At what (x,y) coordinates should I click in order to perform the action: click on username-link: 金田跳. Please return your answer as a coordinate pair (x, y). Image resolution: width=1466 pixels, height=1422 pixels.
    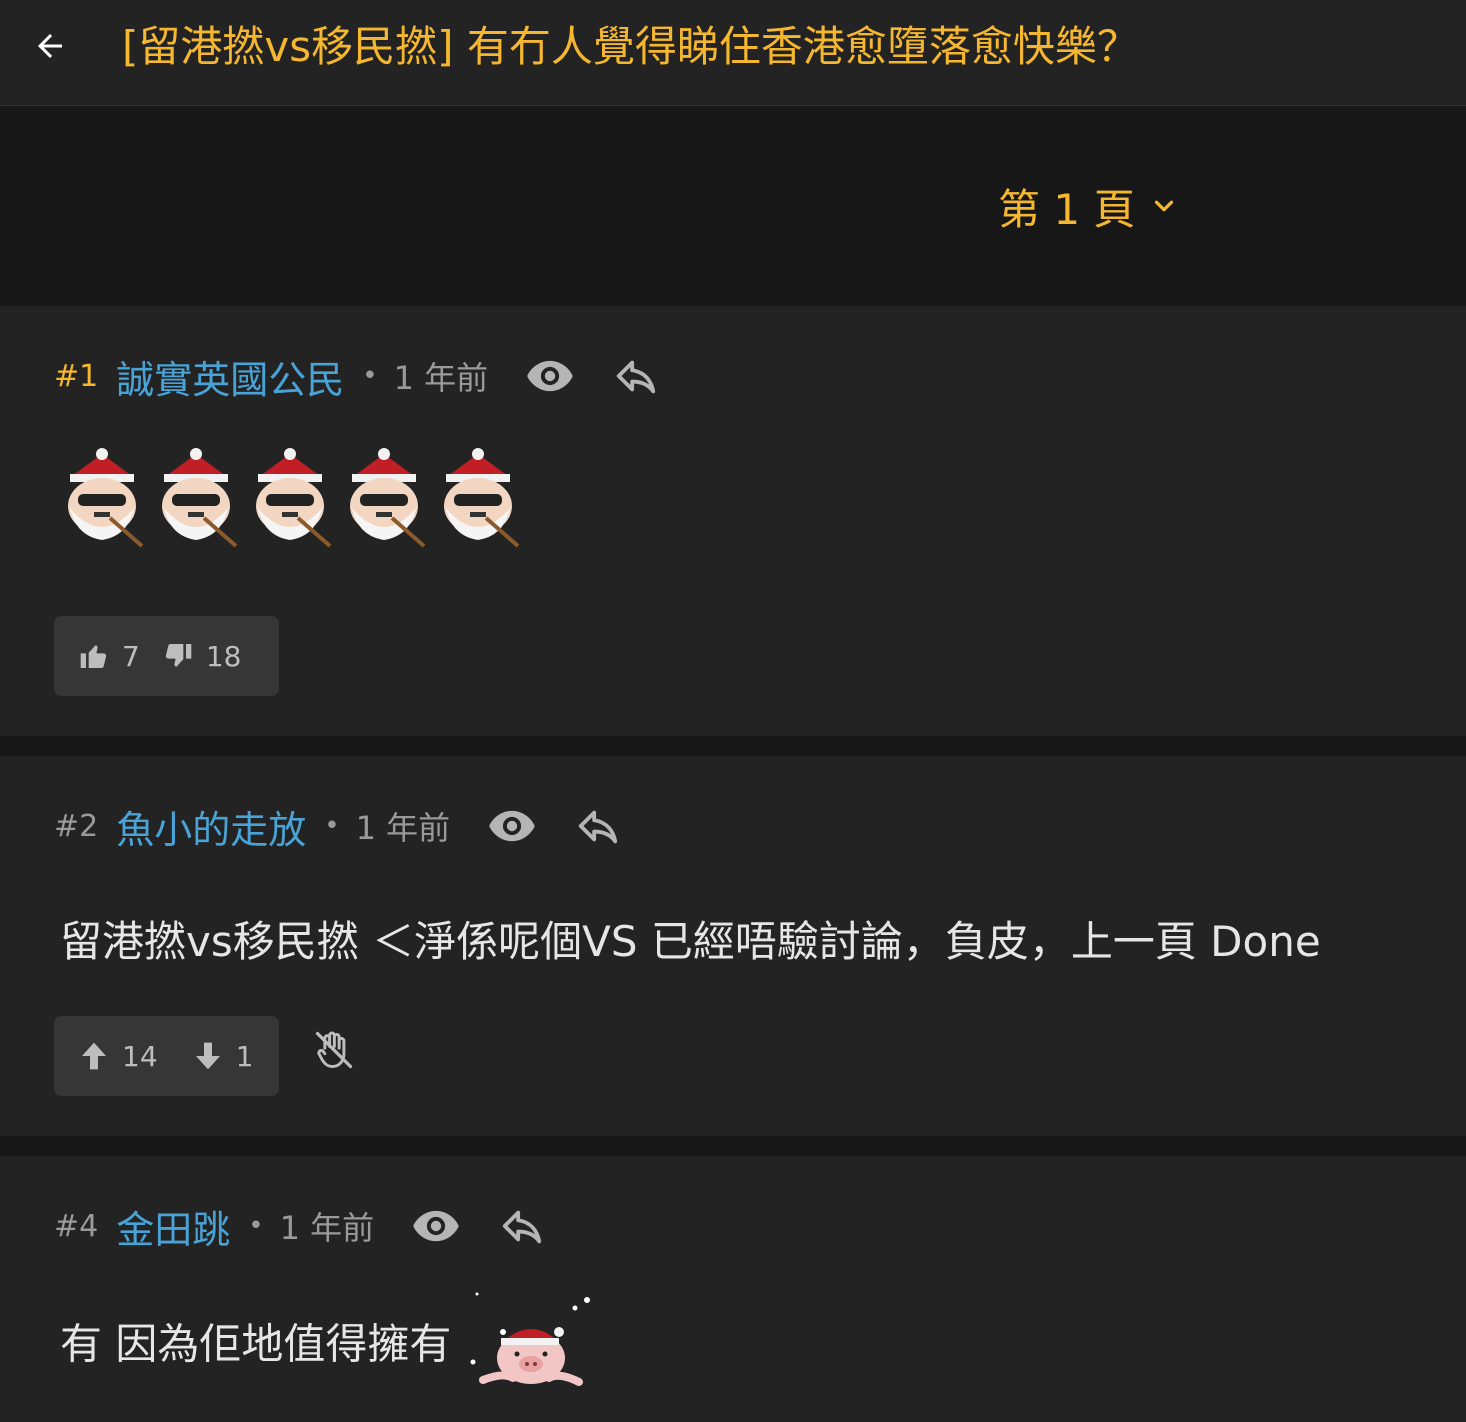
    Looking at the image, I should click on (173, 1226).